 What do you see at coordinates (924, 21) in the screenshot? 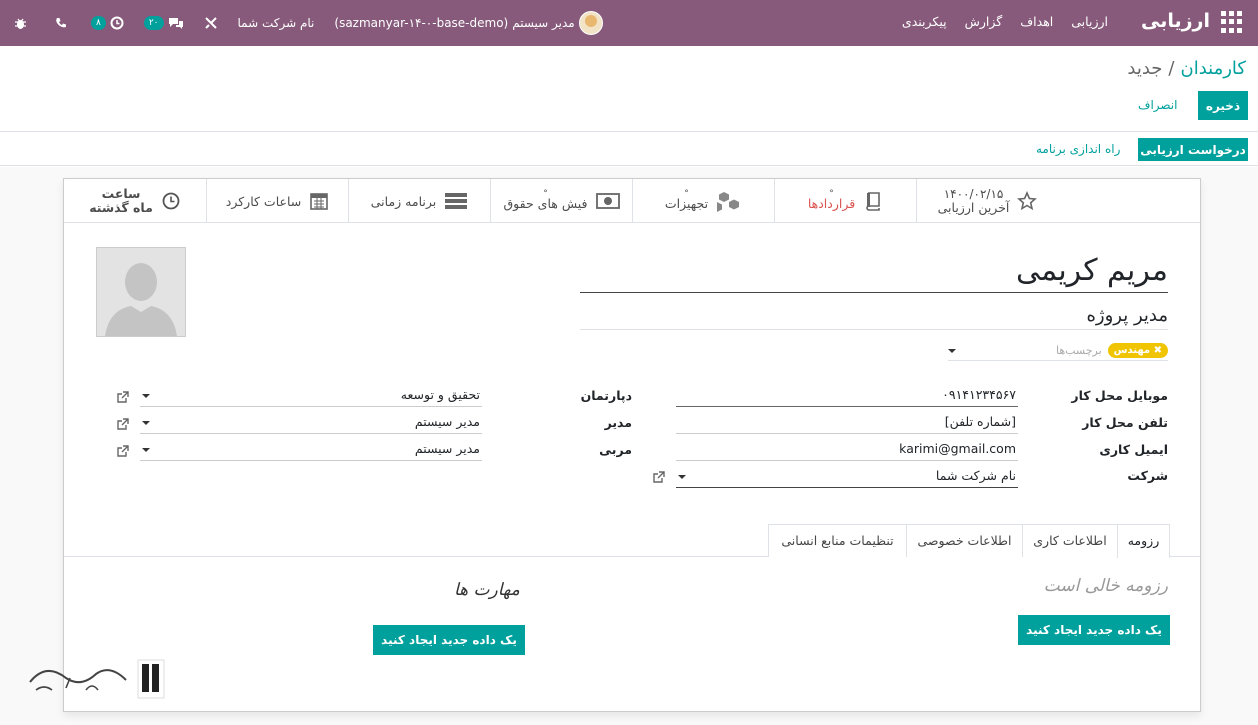
I see `menu-item-configuration: پیکربندی` at bounding box center [924, 21].